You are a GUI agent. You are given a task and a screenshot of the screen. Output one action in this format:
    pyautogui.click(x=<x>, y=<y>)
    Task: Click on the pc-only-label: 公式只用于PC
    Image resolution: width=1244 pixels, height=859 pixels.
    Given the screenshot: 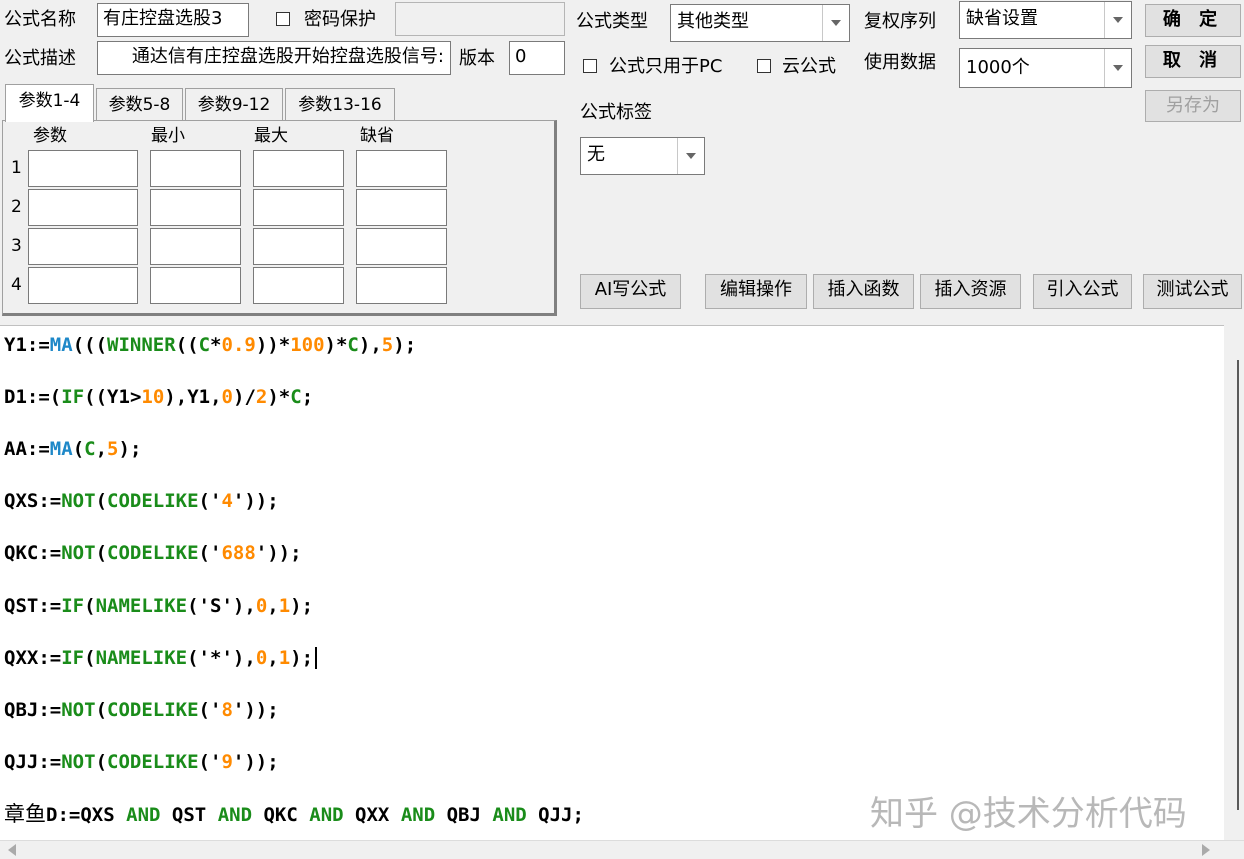 What is the action you would take?
    pyautogui.click(x=666, y=66)
    